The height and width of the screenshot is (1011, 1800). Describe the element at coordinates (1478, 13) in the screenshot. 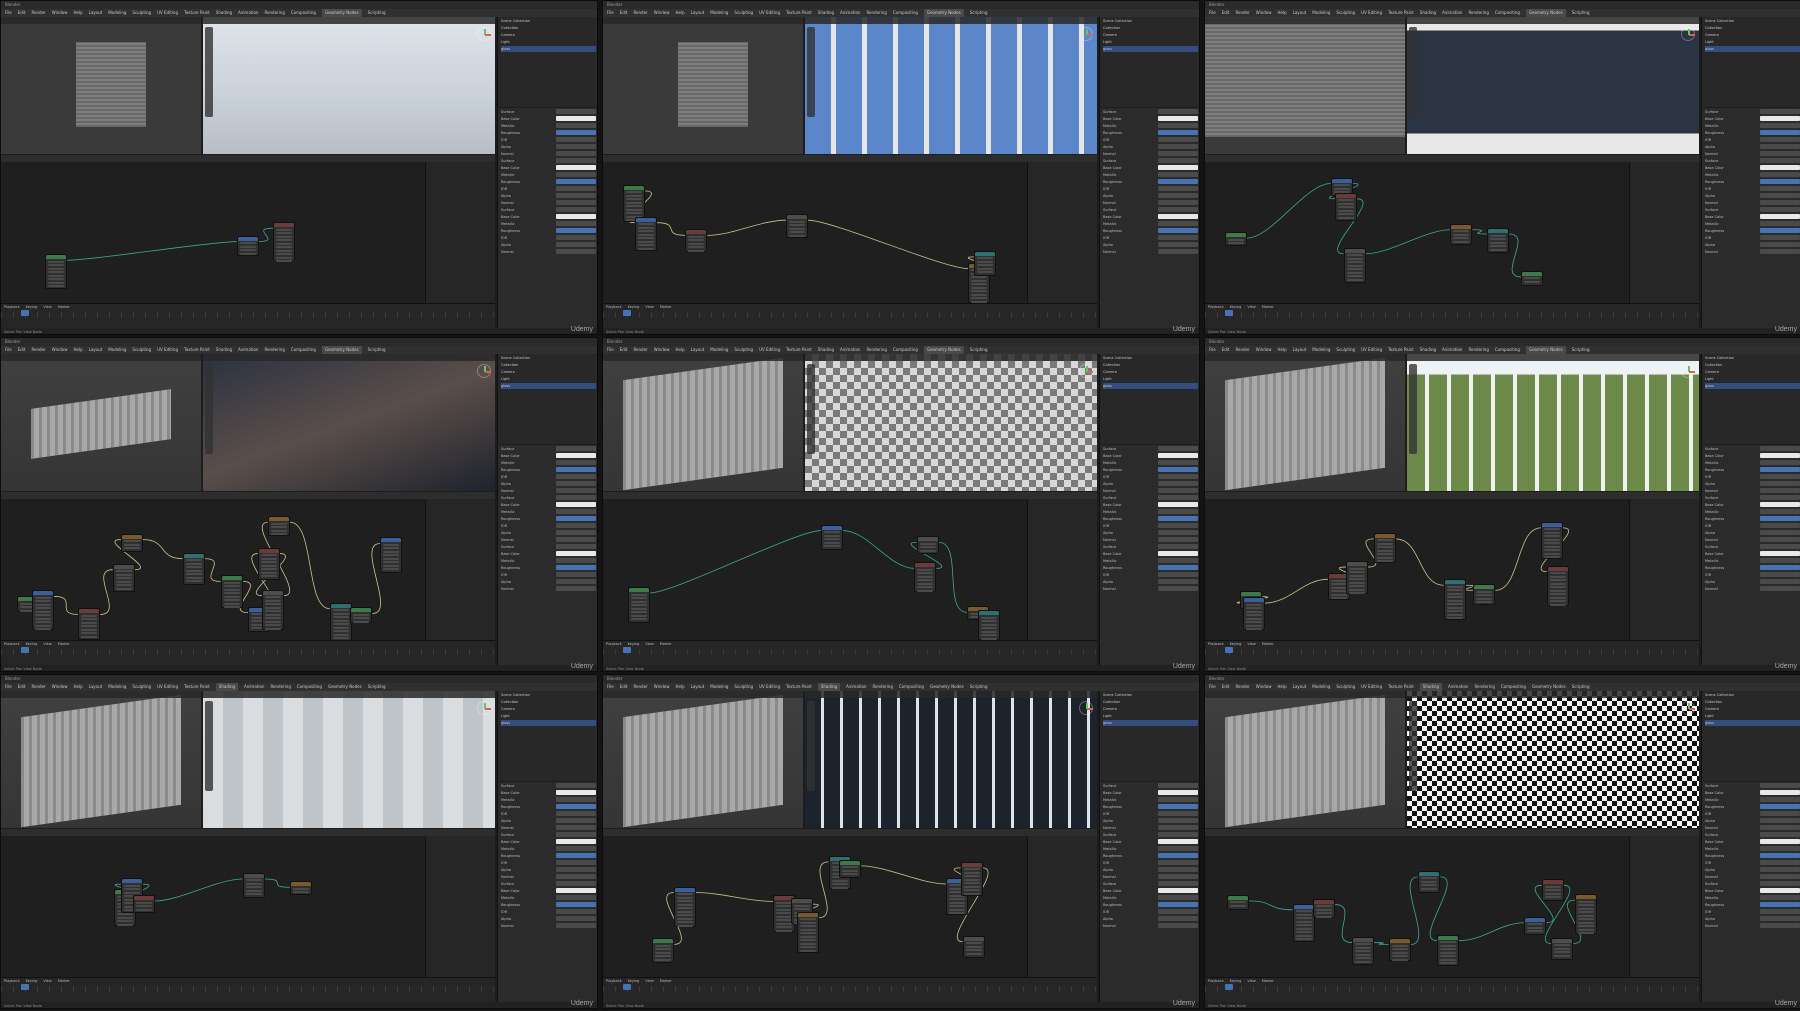

I see `menu-item-rendering: Rendering` at that location.